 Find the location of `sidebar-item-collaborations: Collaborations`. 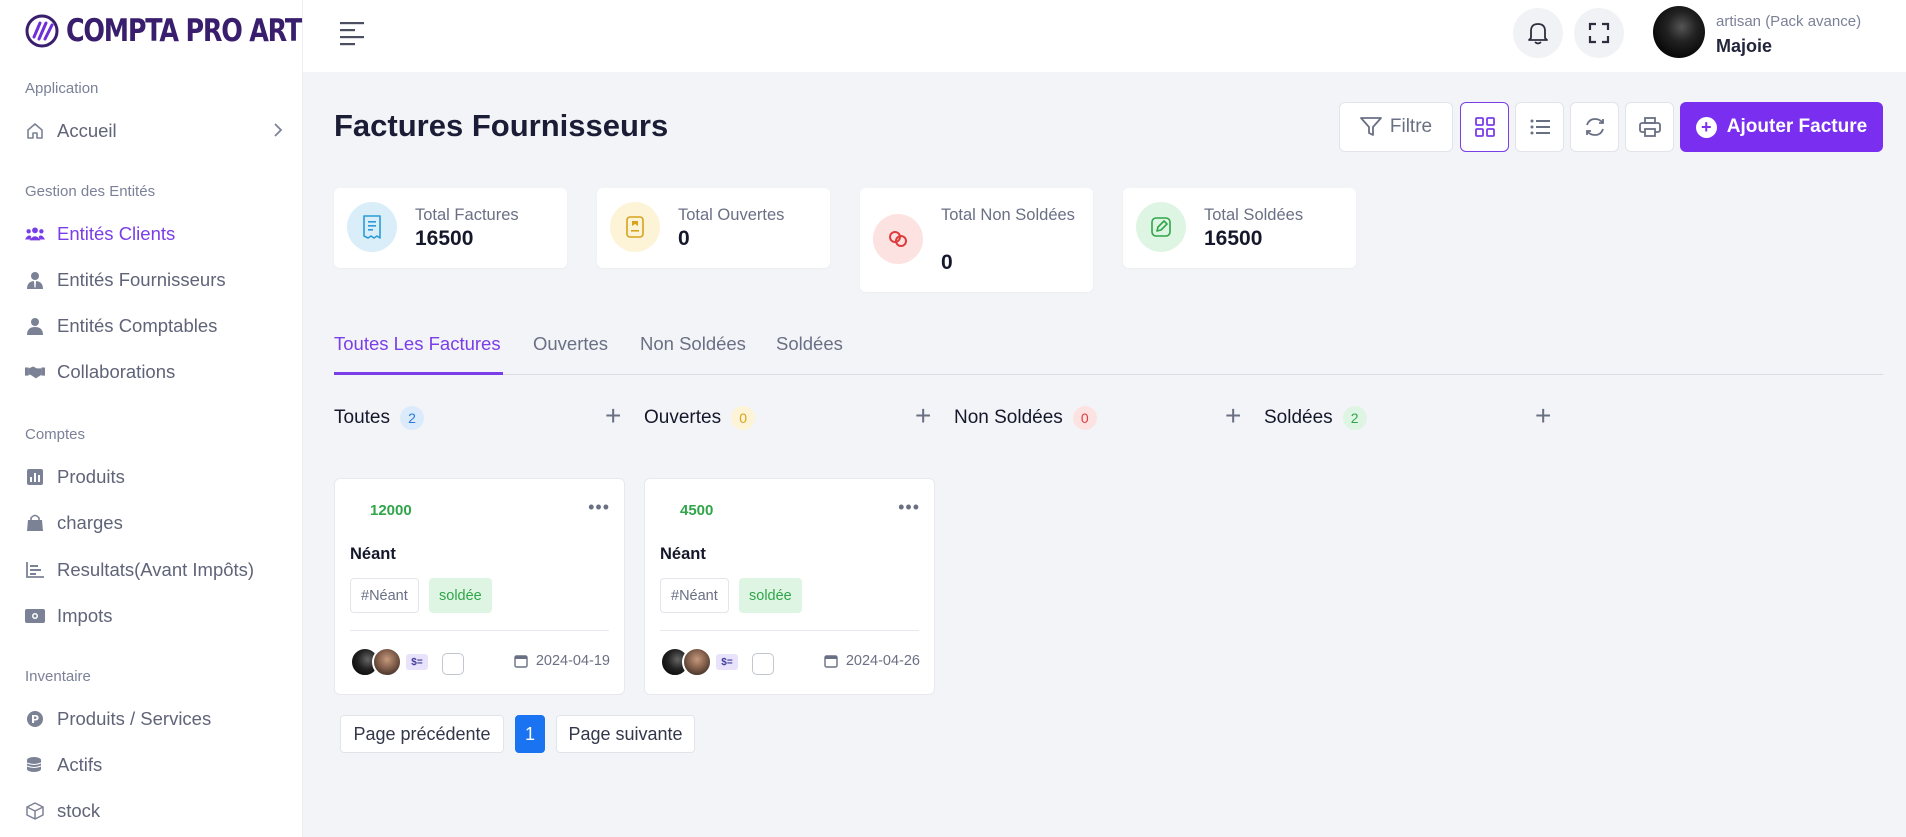

sidebar-item-collaborations: Collaborations is located at coordinates (155, 372).